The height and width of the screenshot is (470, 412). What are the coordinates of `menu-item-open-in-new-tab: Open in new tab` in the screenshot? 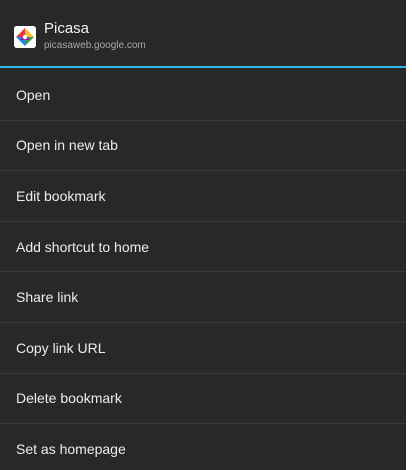 It's located at (203, 146).